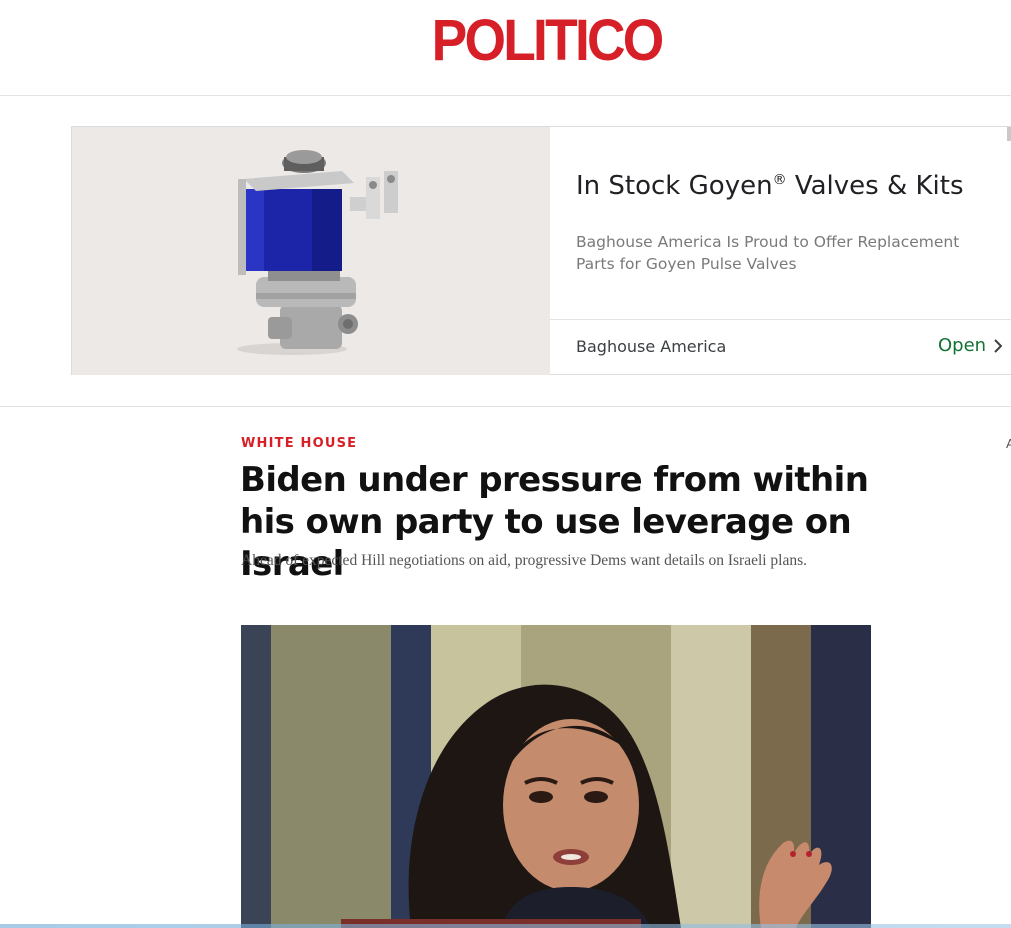  I want to click on ad-open-button: Open, so click(970, 345).